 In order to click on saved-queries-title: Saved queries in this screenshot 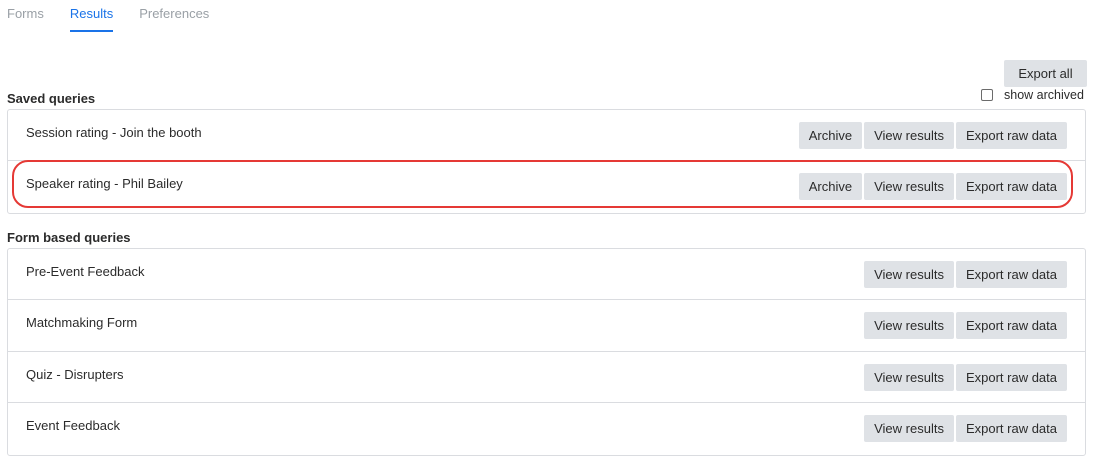, I will do `click(51, 98)`.